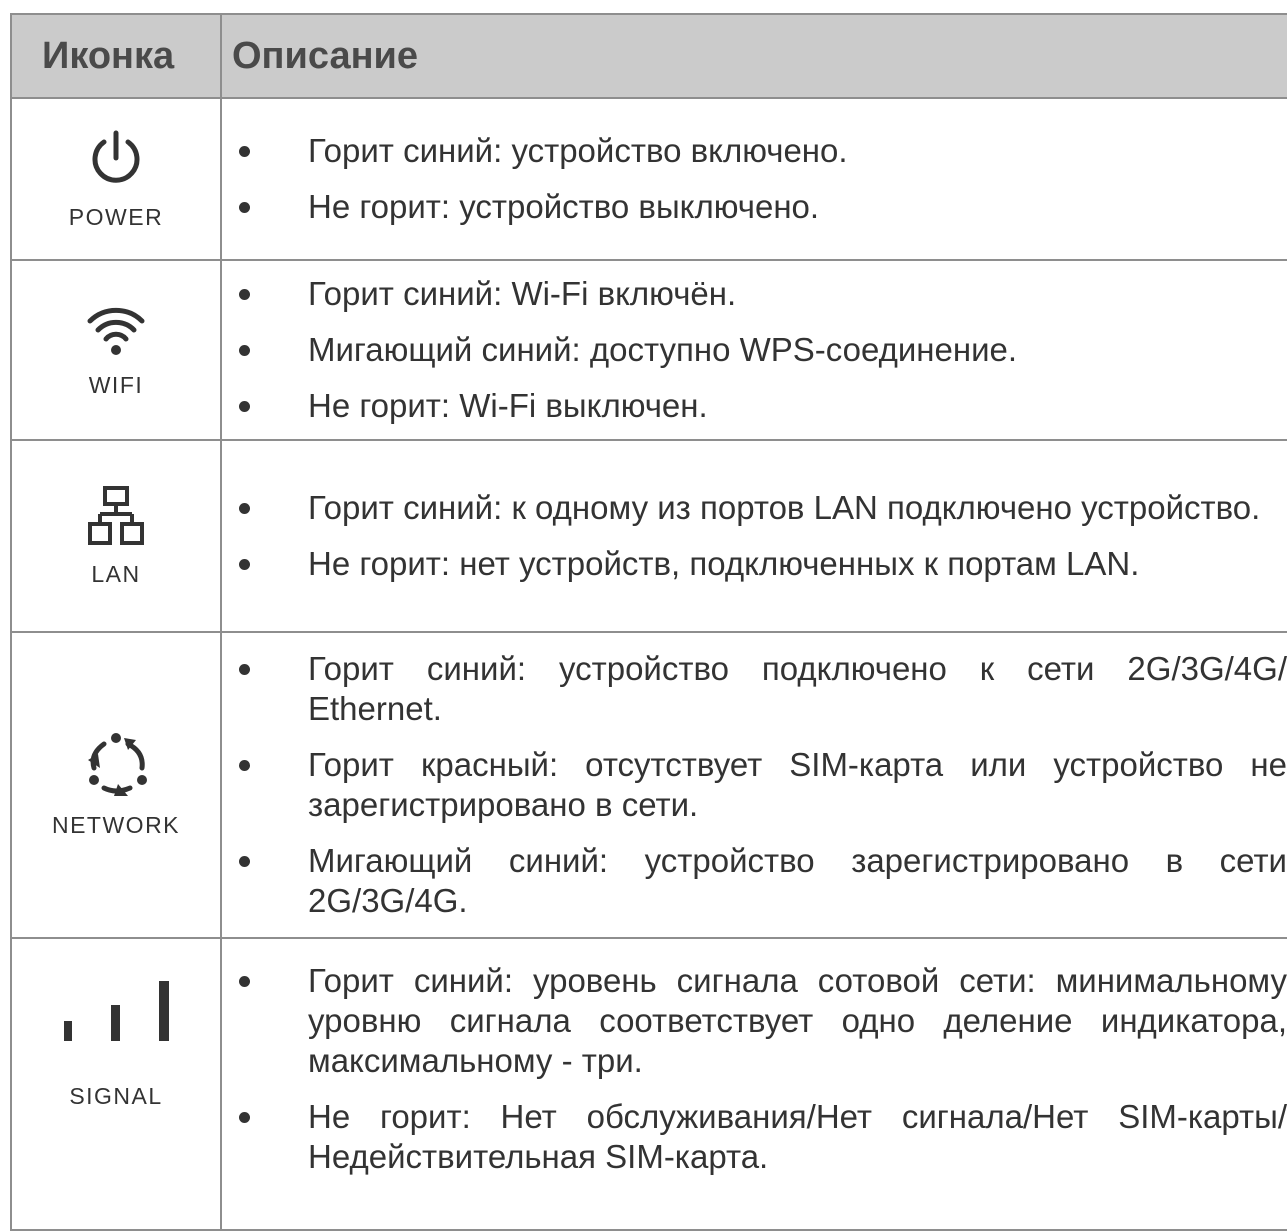  Describe the element at coordinates (754, 294) in the screenshot. I see `list-item: Горит синий: Wi-Fi включён.` at that location.